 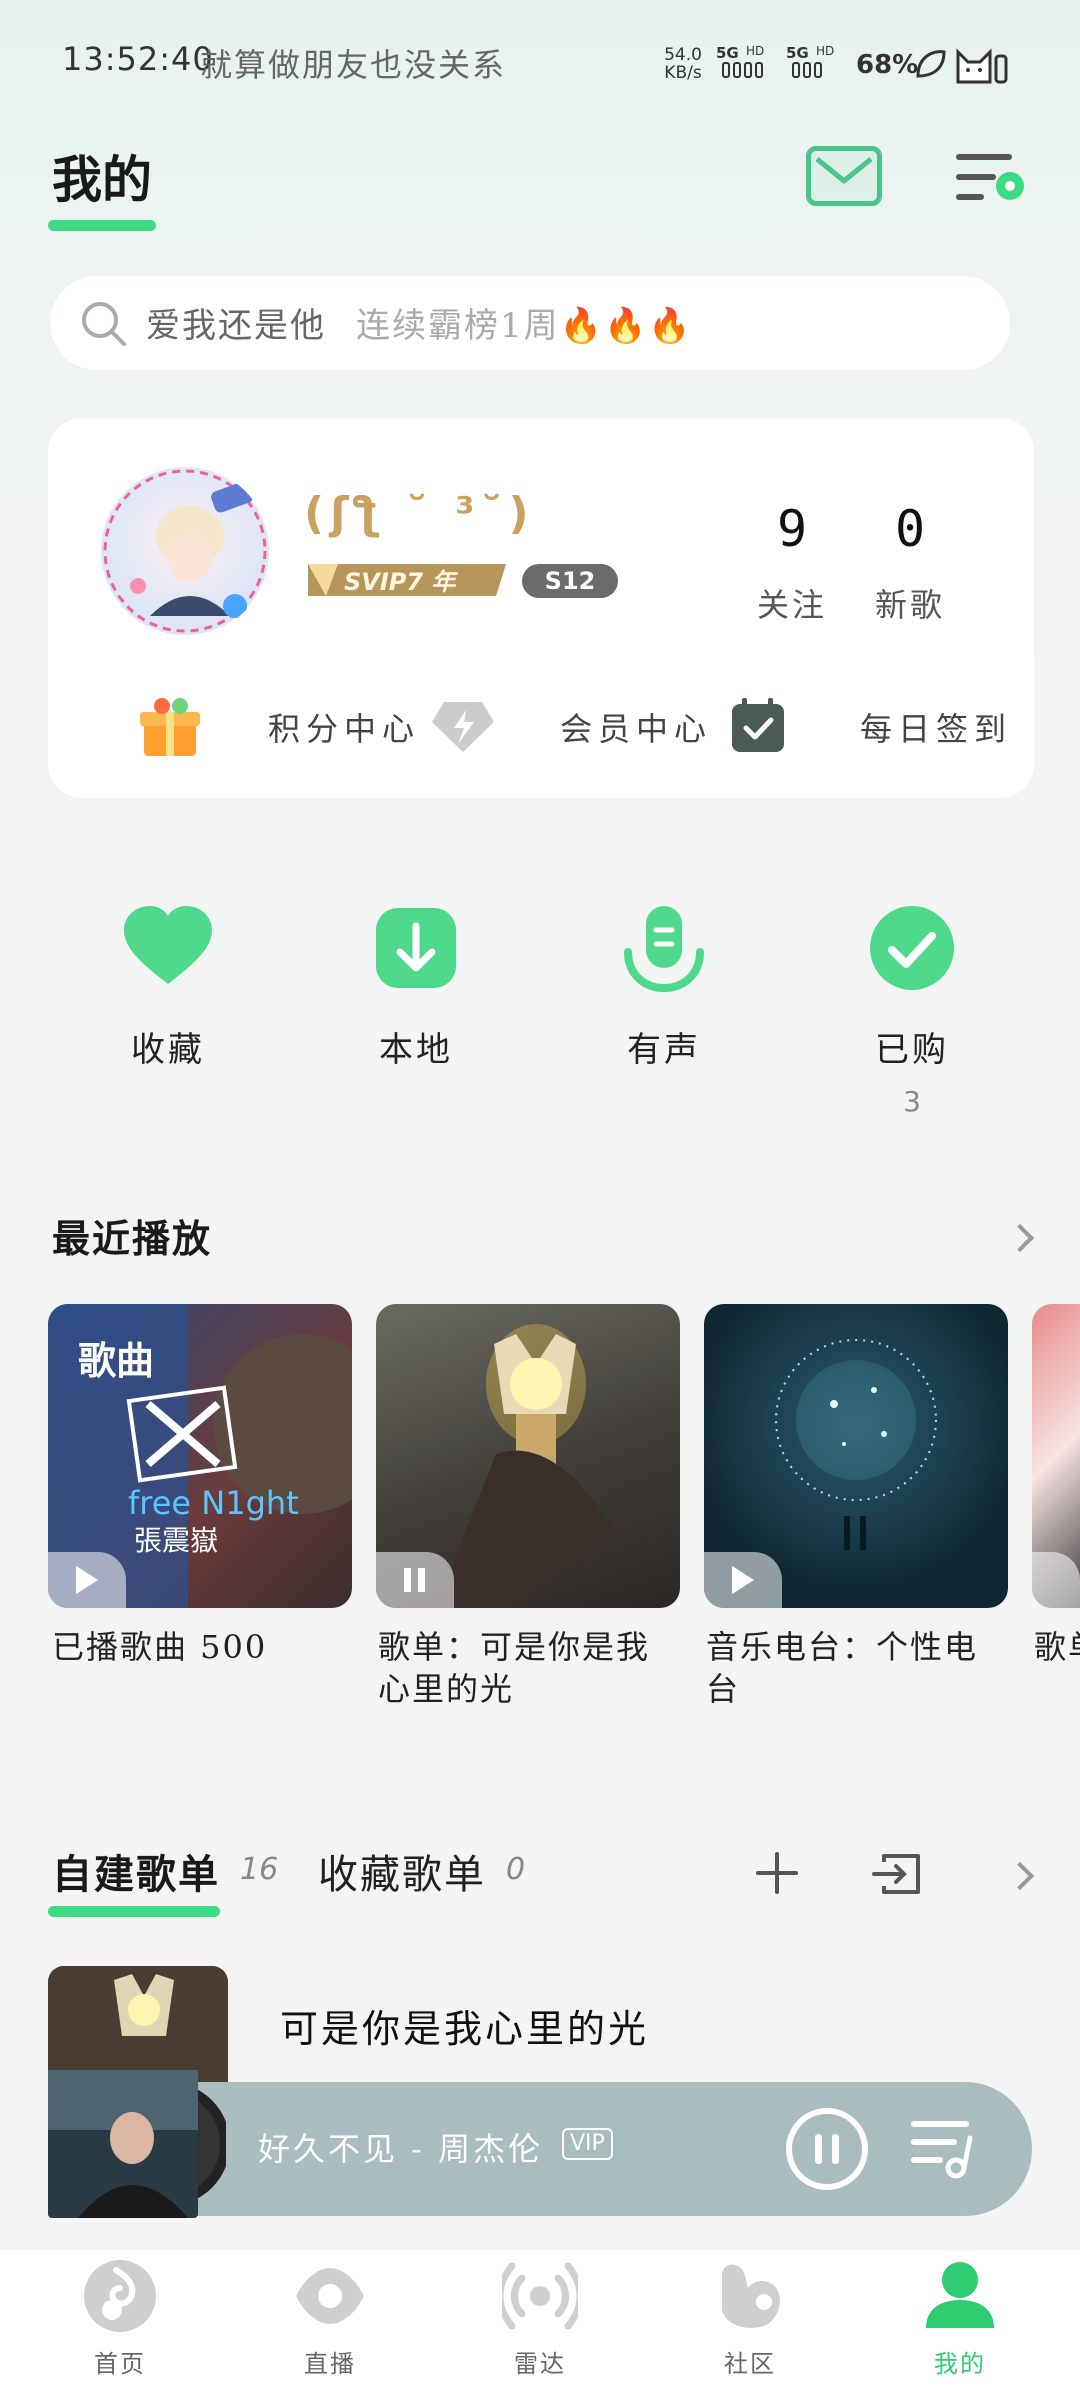 What do you see at coordinates (102, 179) in the screenshot?
I see `page-title: 我的` at bounding box center [102, 179].